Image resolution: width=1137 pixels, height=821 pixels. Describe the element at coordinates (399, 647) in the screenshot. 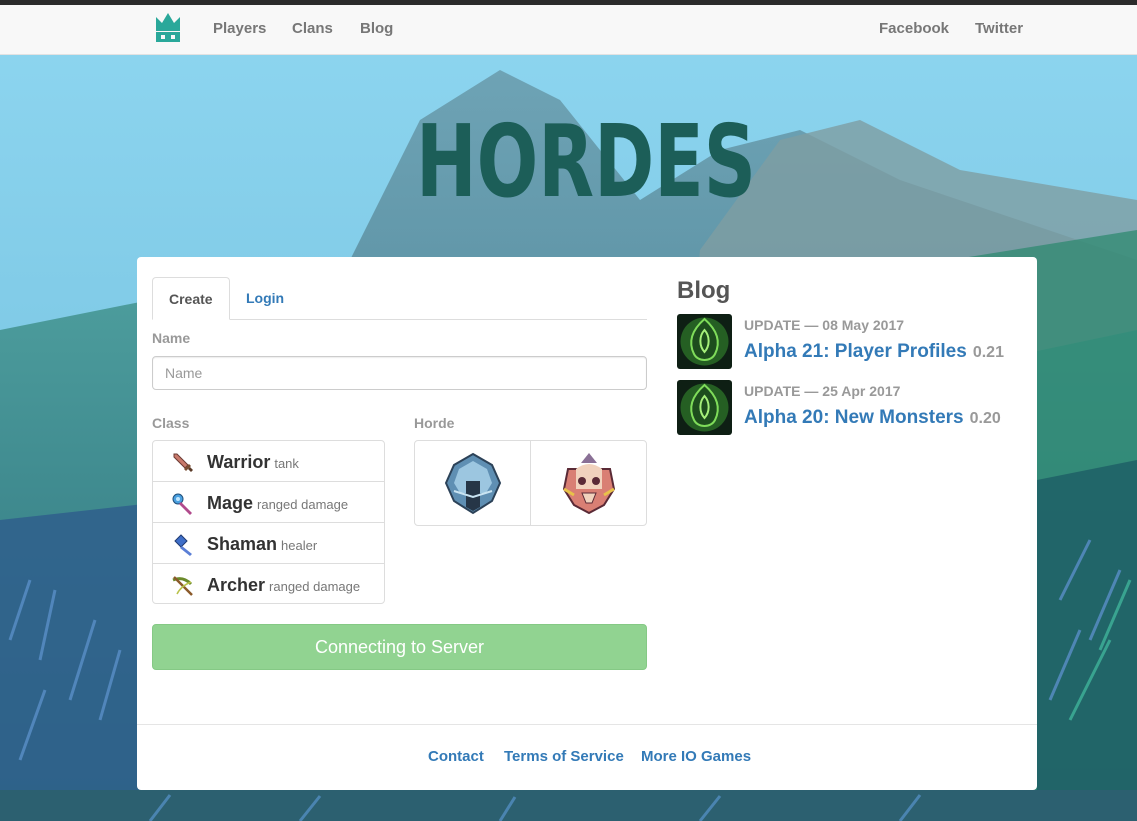

I see `connect-button: Connecting to Server` at that location.